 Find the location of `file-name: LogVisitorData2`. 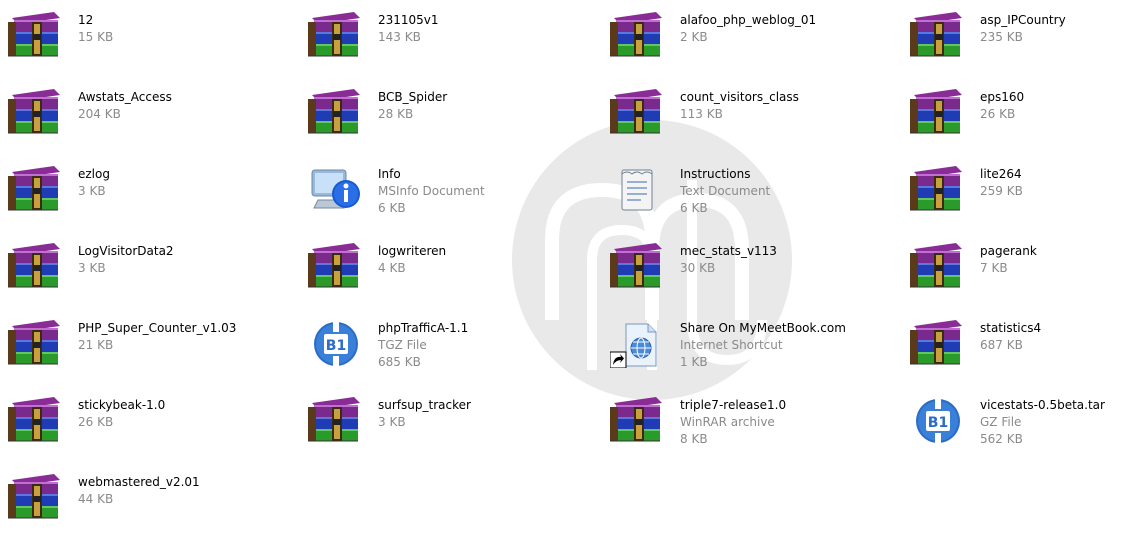

file-name: LogVisitorData2 is located at coordinates (126, 251).